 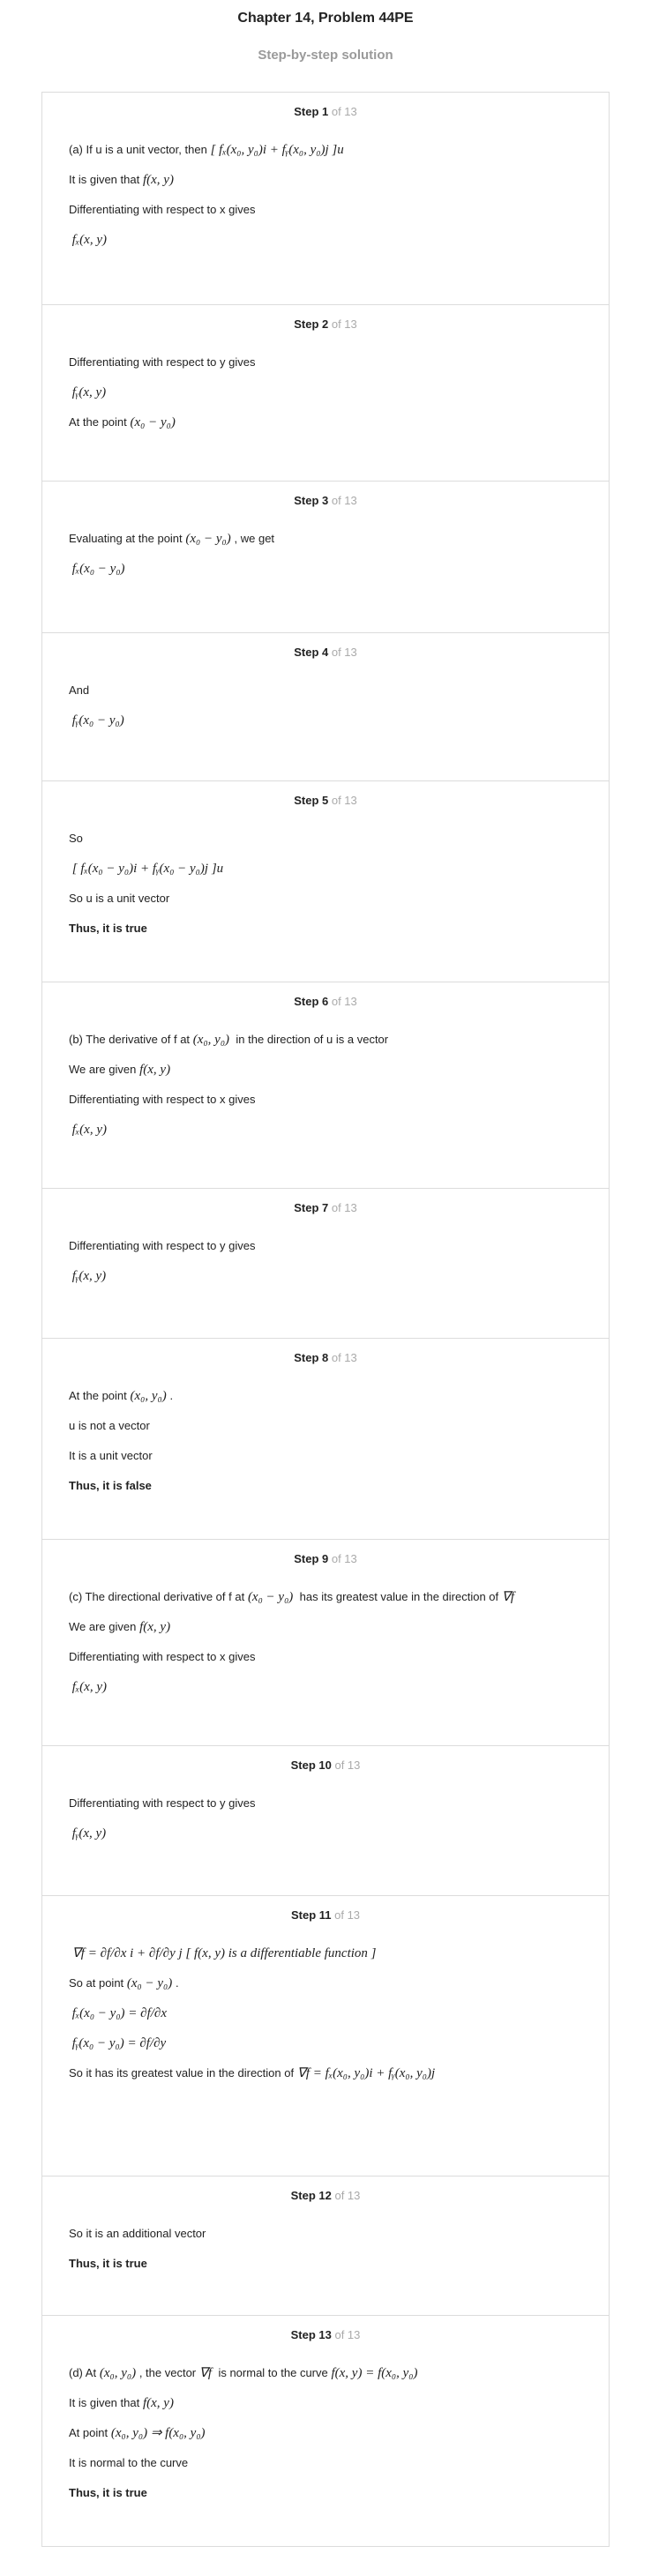 What do you see at coordinates (311, 652) in the screenshot?
I see `step-label: Step 4` at bounding box center [311, 652].